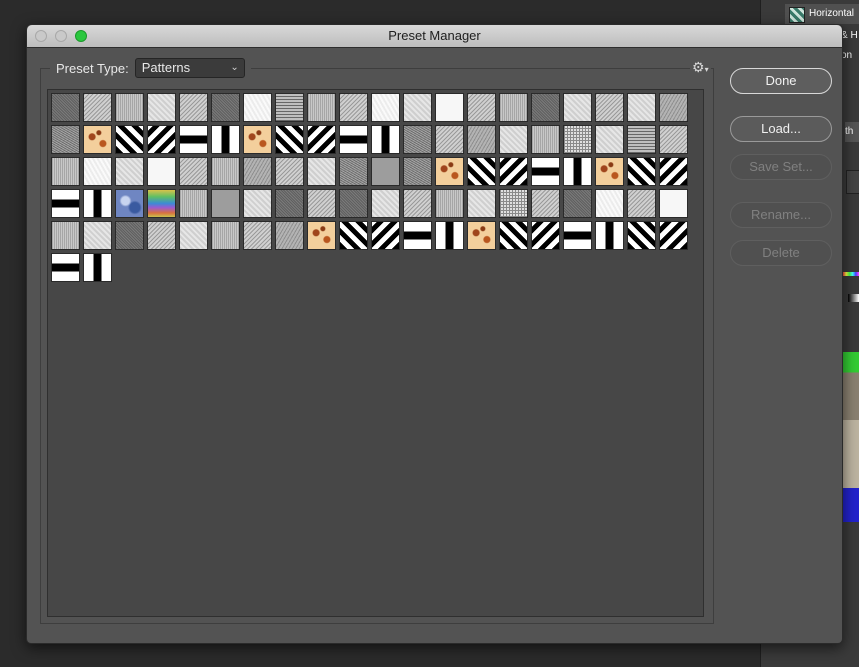  I want to click on delete-button: Delete, so click(781, 253).